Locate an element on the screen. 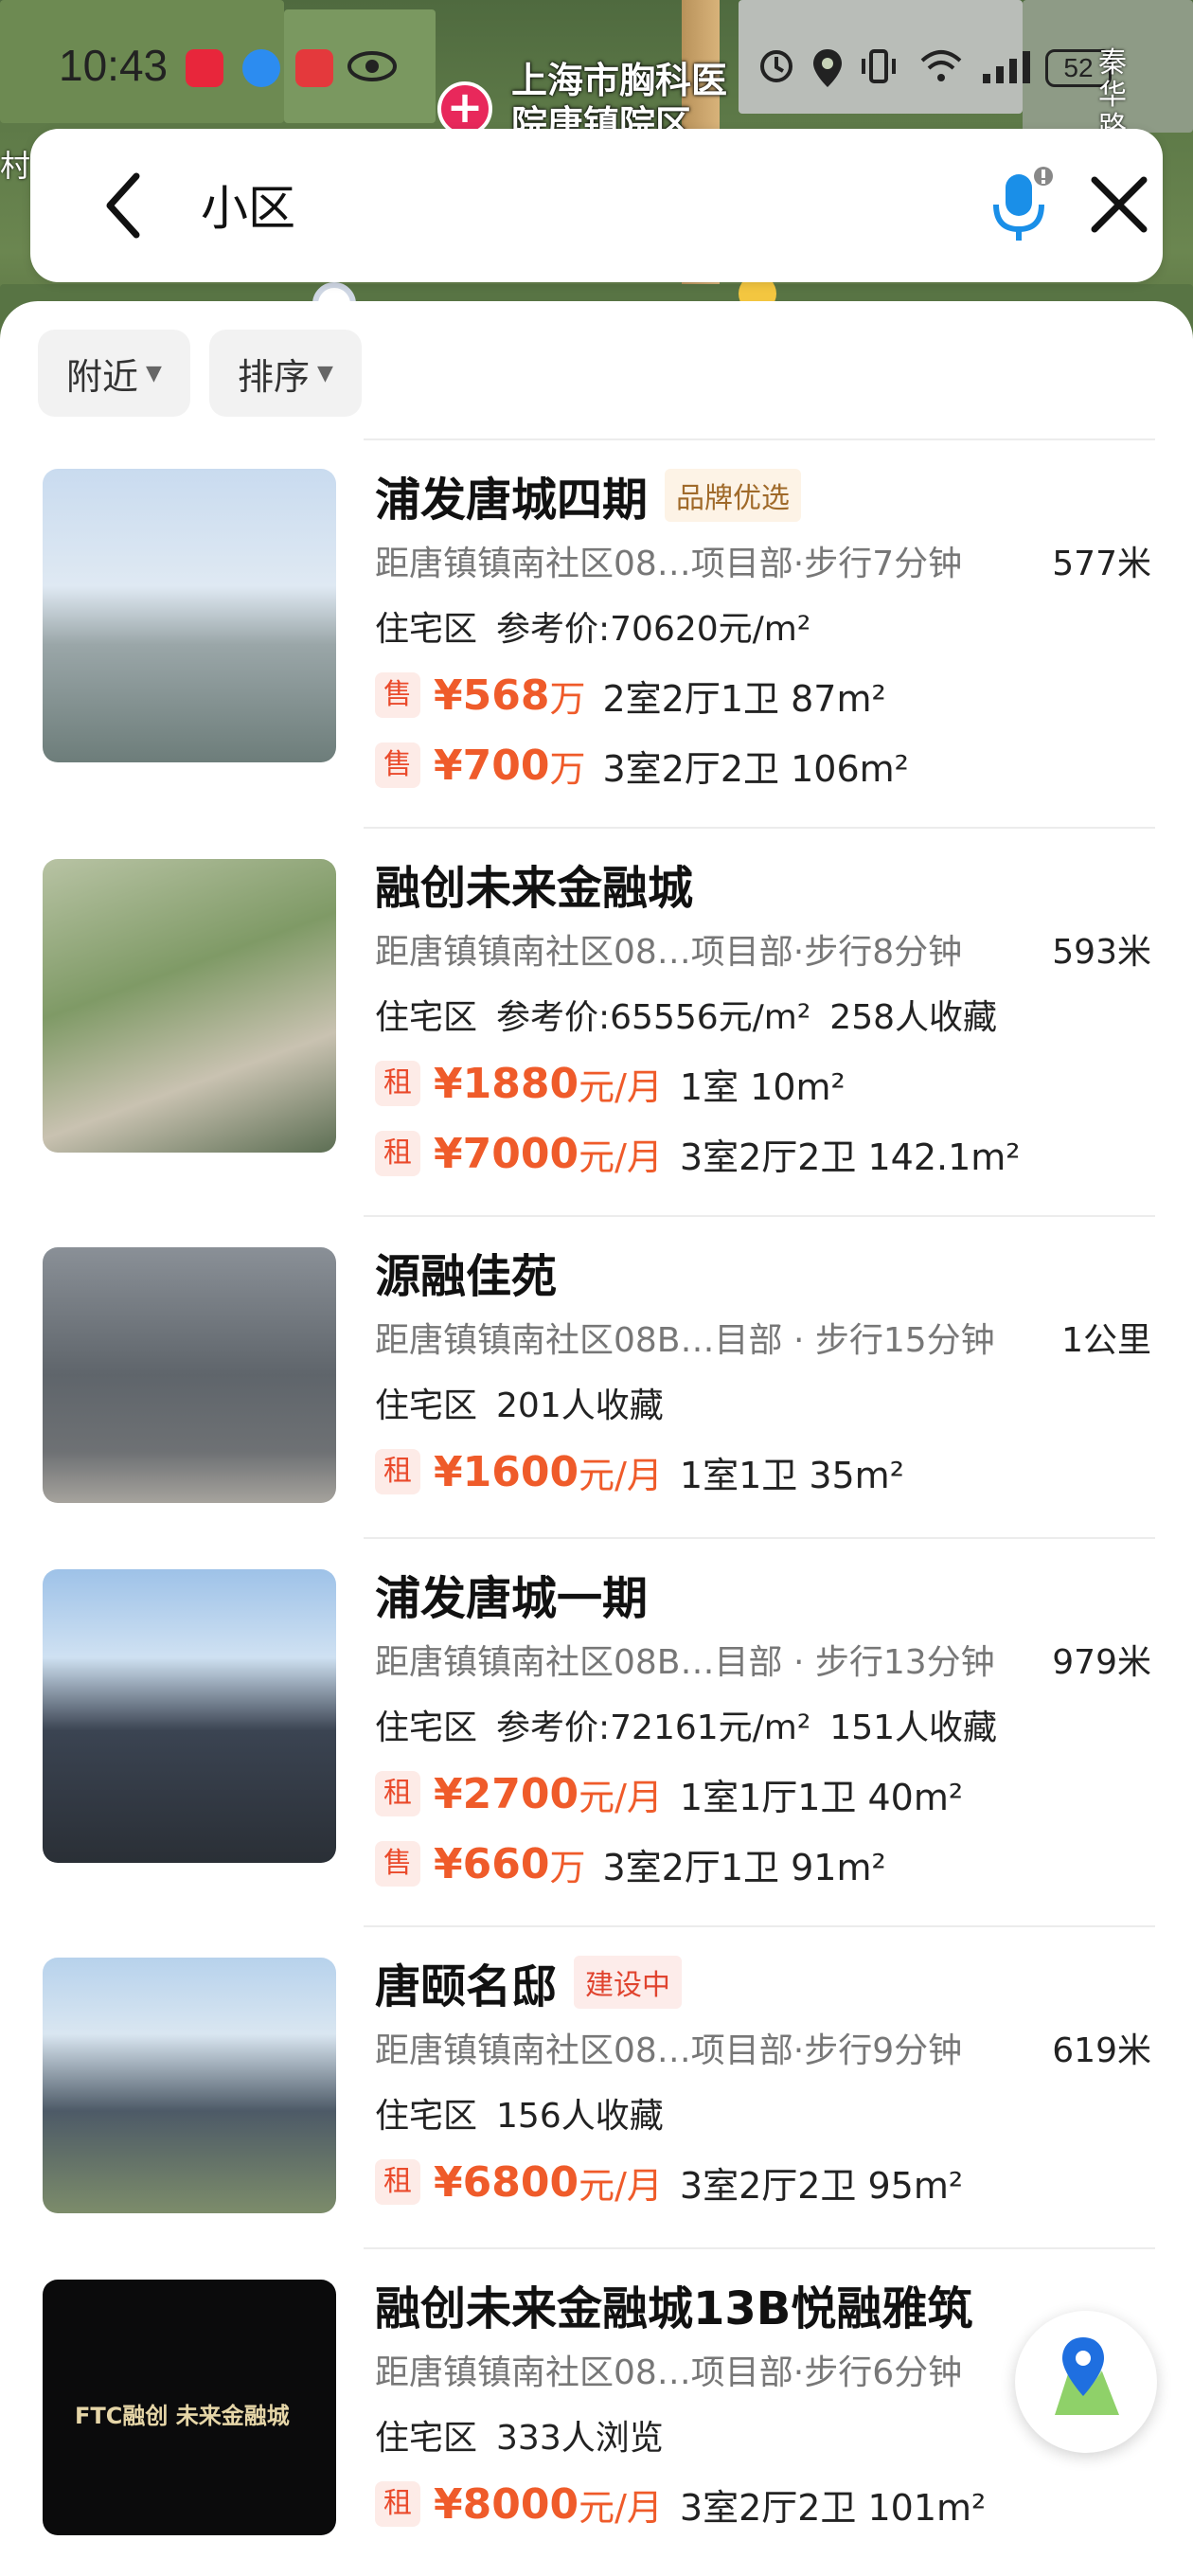  room-layout: 3室2厅1卫 91m² is located at coordinates (744, 1867).